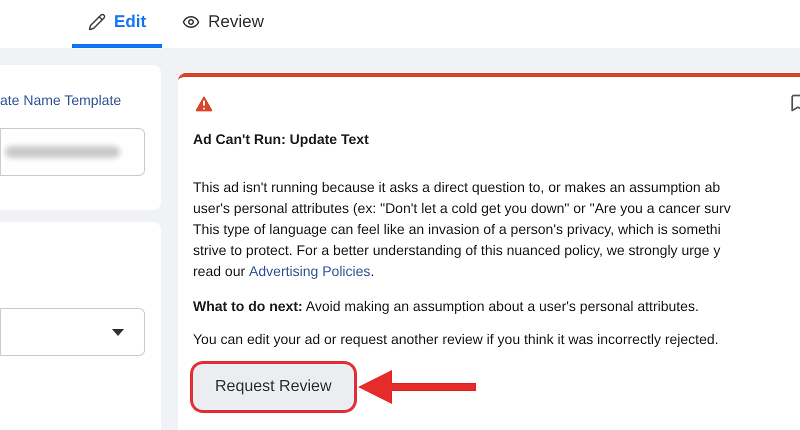 This screenshot has width=800, height=430. I want to click on body-text: user's personal attributes (ex: "Don't let a cold get you down" or "Are you a cancer surv, so click(462, 208).